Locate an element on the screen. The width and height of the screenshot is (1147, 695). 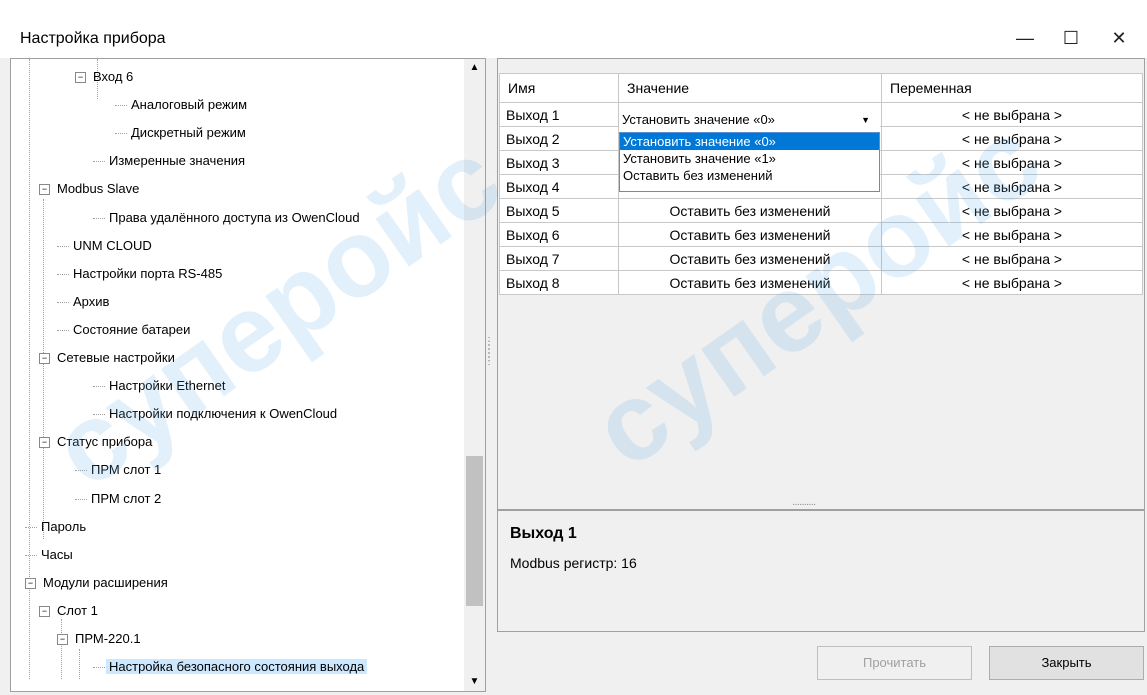
scrollbar-thumb is located at coordinates (474, 531).